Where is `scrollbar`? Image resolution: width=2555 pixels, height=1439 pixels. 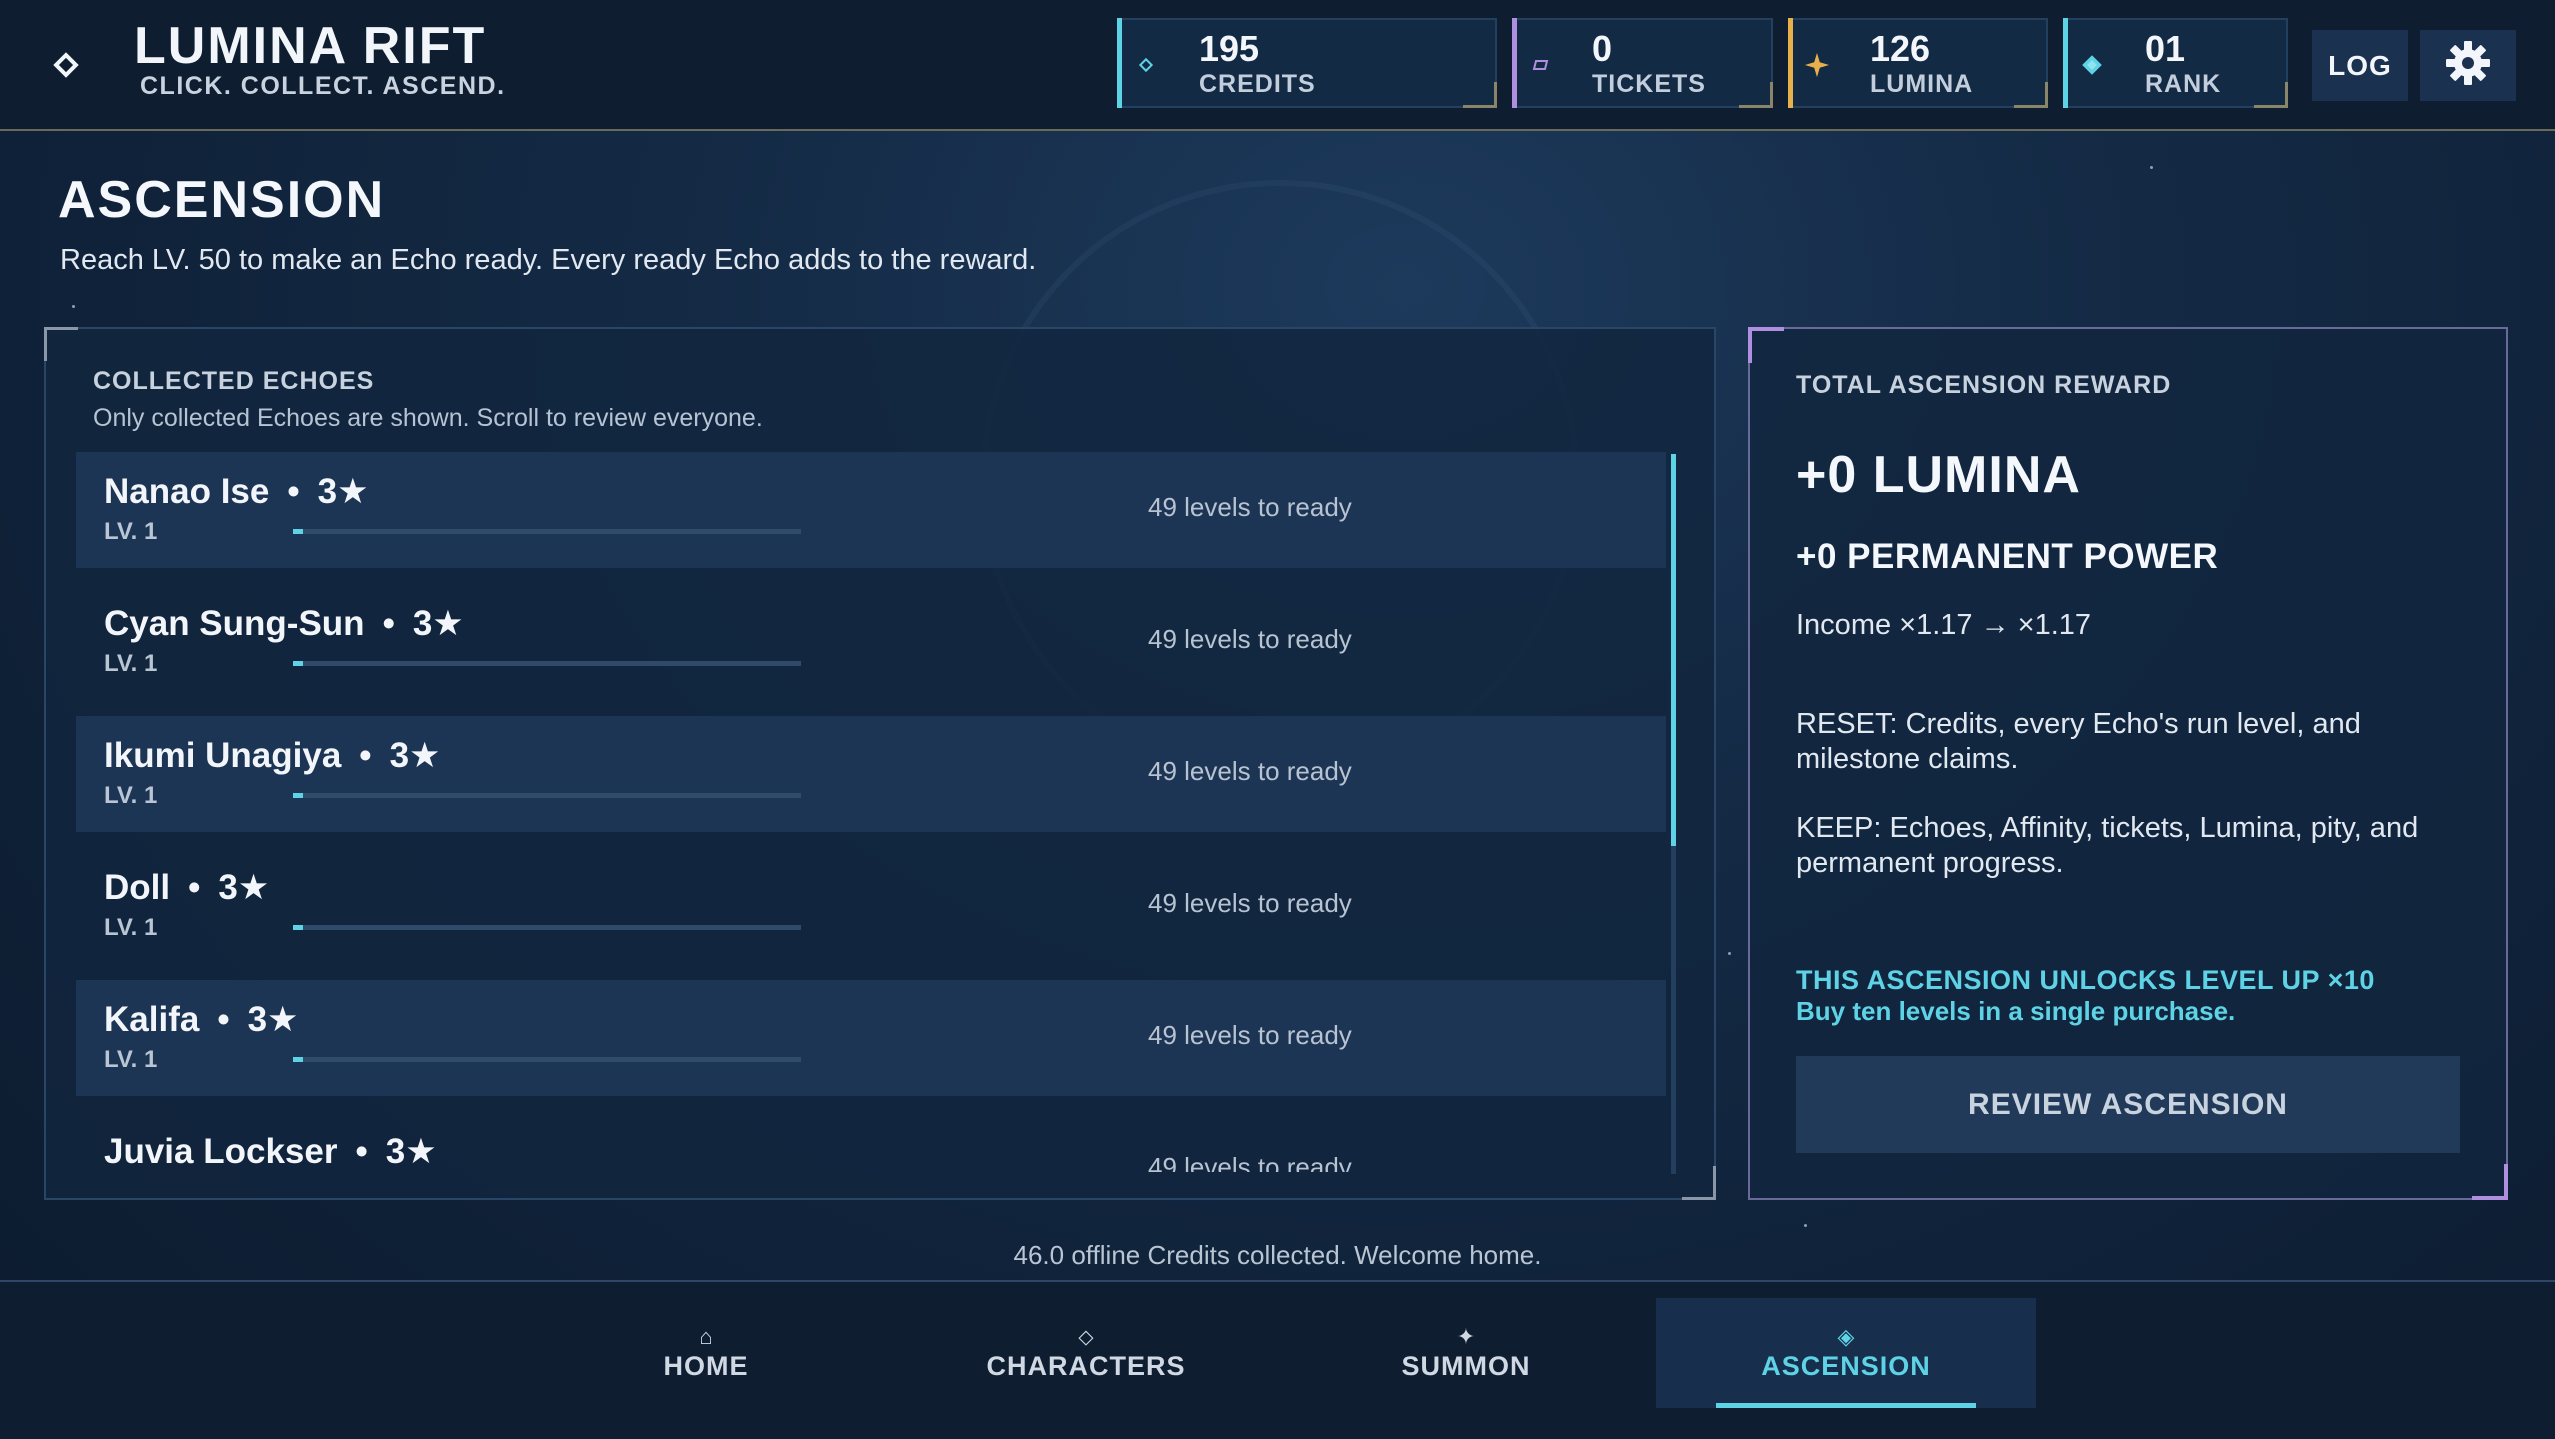 scrollbar is located at coordinates (1673, 814).